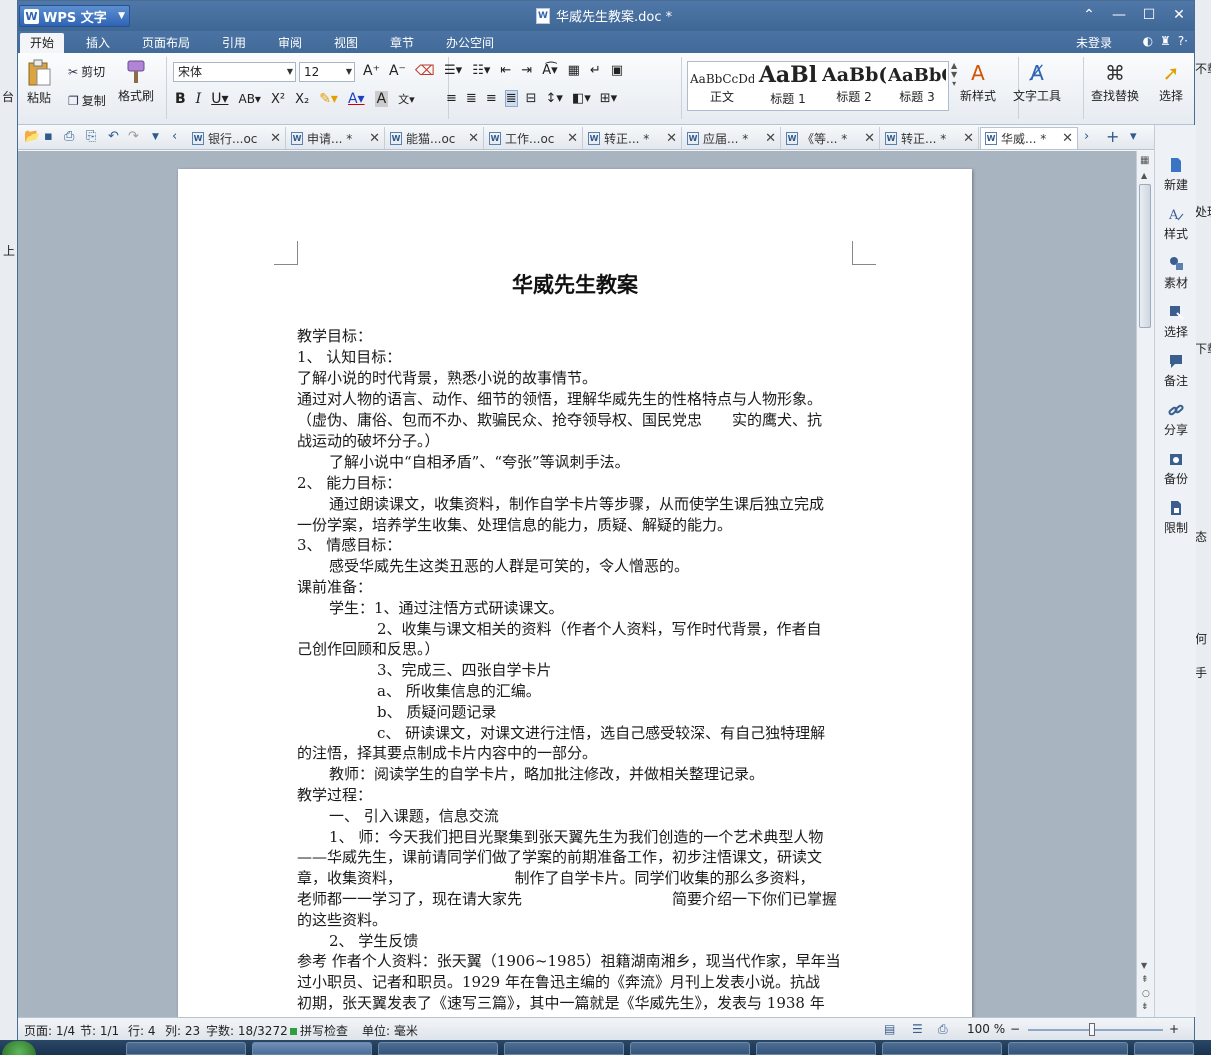 Image resolution: width=1211 pixels, height=1055 pixels. What do you see at coordinates (526, 70) in the screenshot?
I see `increase-indent-icon: ⇥` at bounding box center [526, 70].